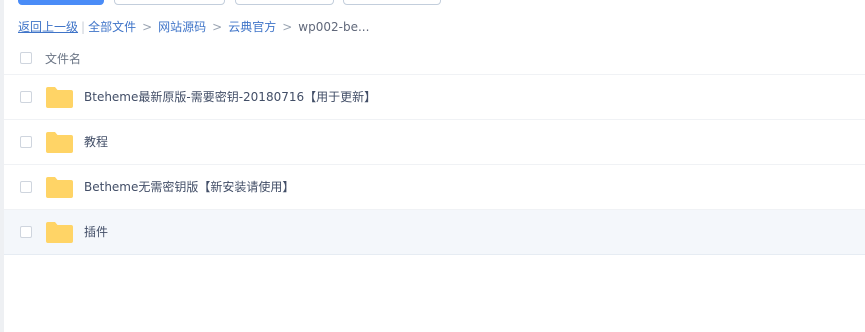 This screenshot has width=865, height=332. What do you see at coordinates (189, 187) in the screenshot?
I see `file-name: Betheme无需密钥版【新安装请使用】` at bounding box center [189, 187].